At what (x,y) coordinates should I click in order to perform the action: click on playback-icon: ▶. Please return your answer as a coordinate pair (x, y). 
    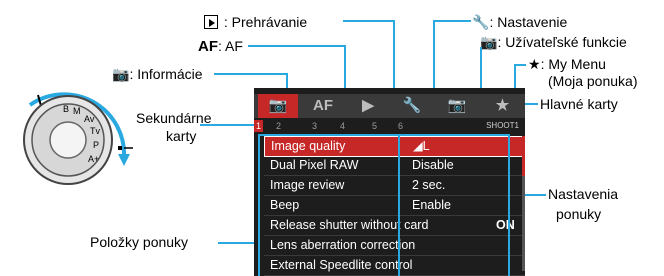
    Looking at the image, I should click on (368, 105).